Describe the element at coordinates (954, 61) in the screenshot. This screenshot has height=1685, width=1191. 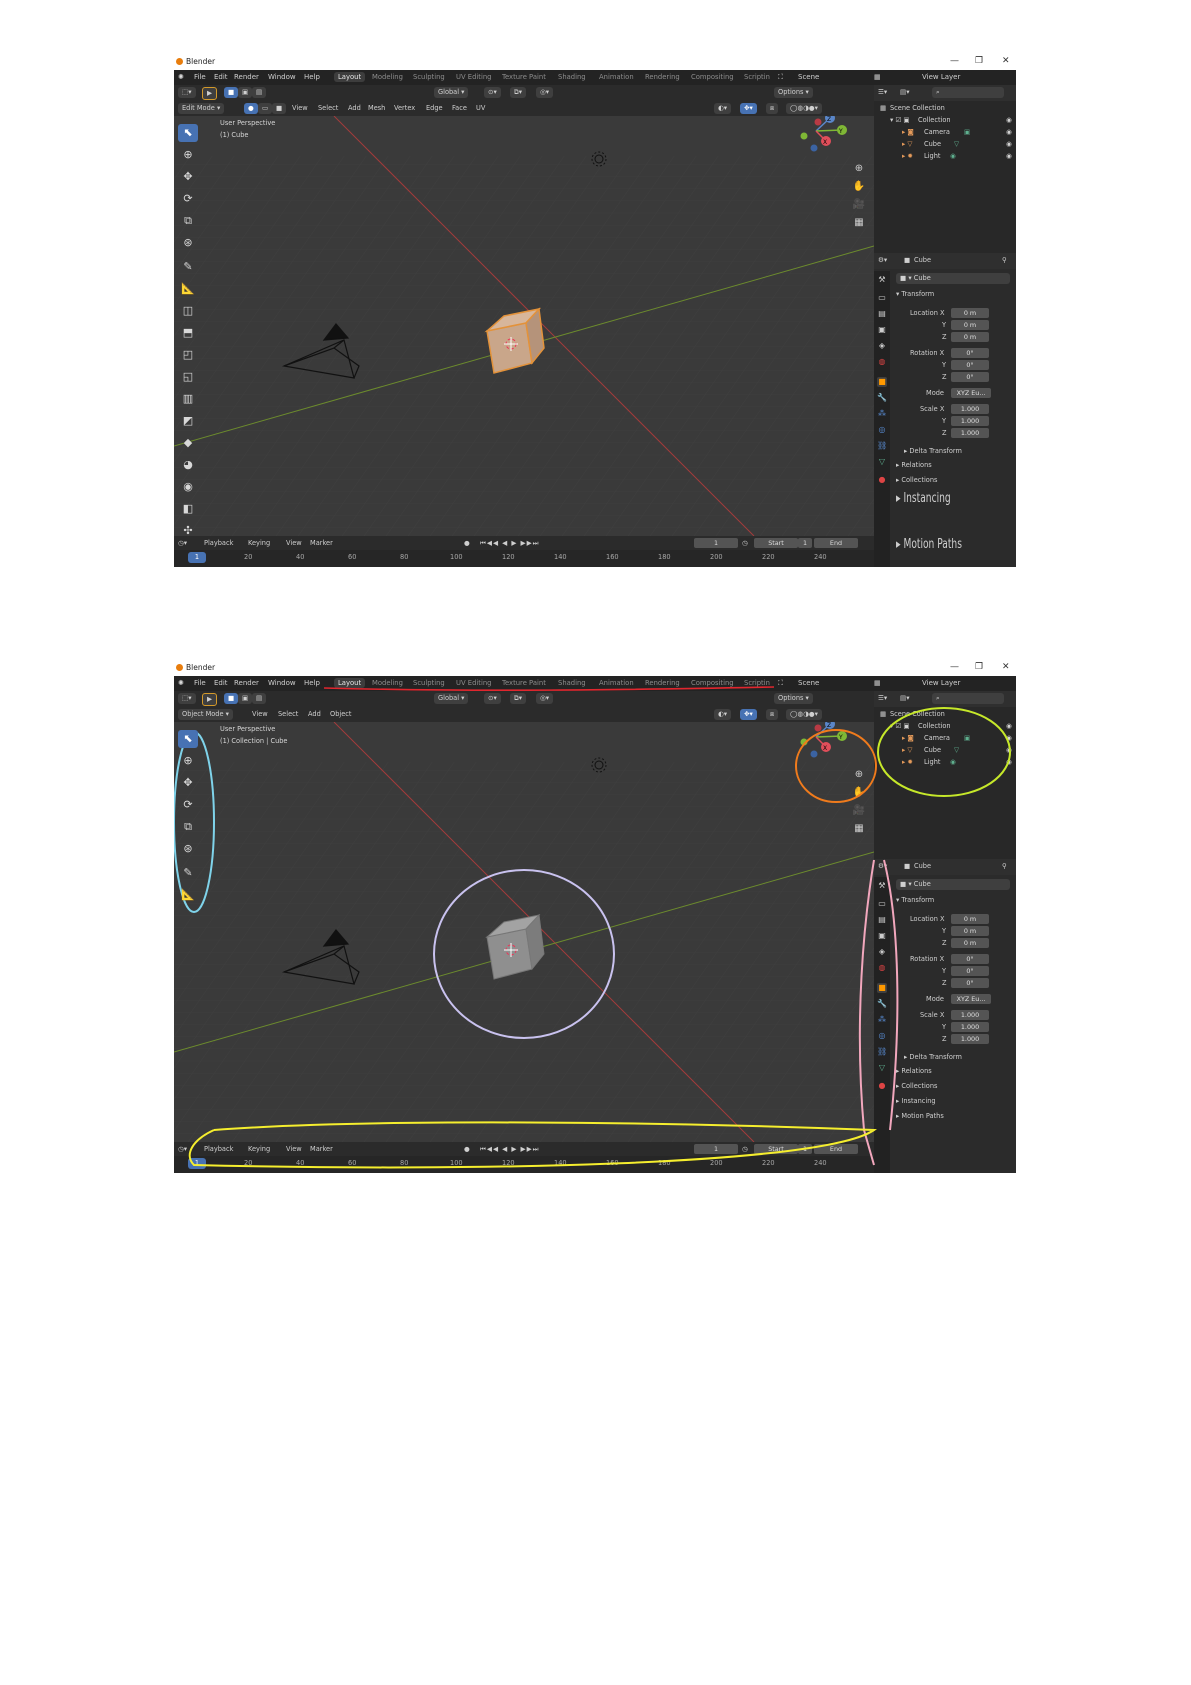
I see `minimize-button: —` at that location.